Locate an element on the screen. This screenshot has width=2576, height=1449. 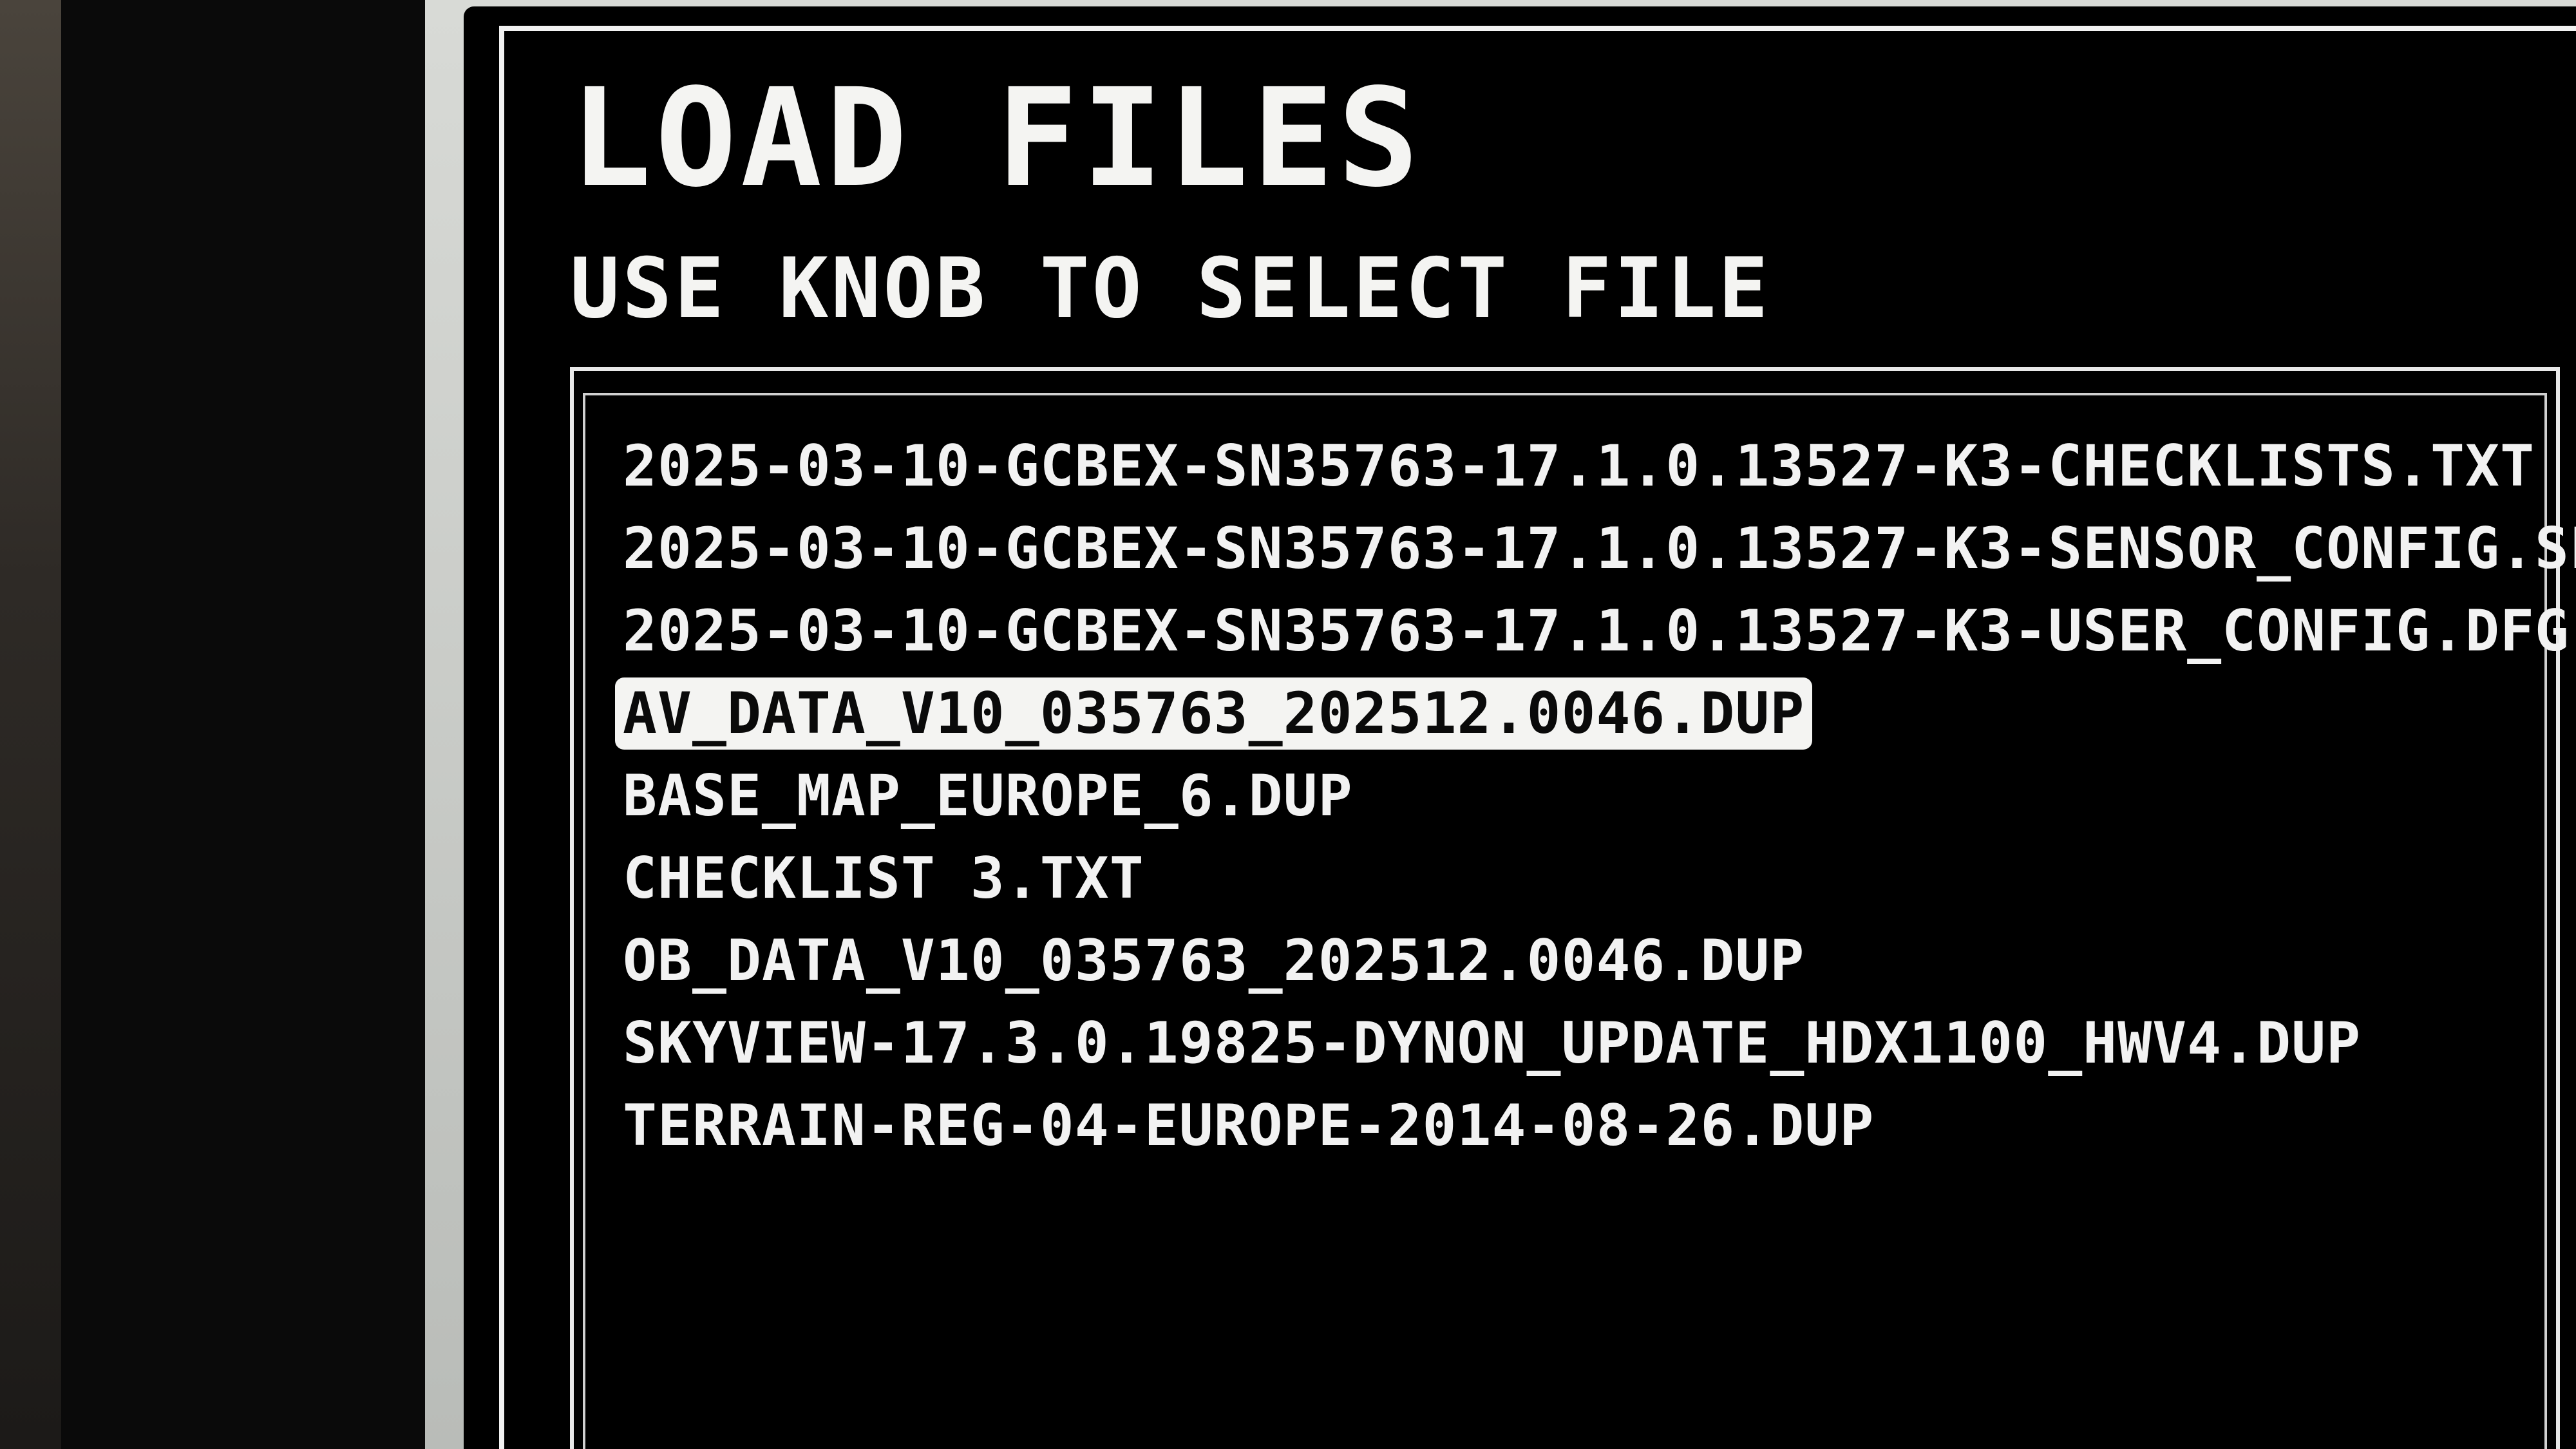
file-list-item: BASE_MAP_EUROPE_6.DUP is located at coordinates (1581, 796).